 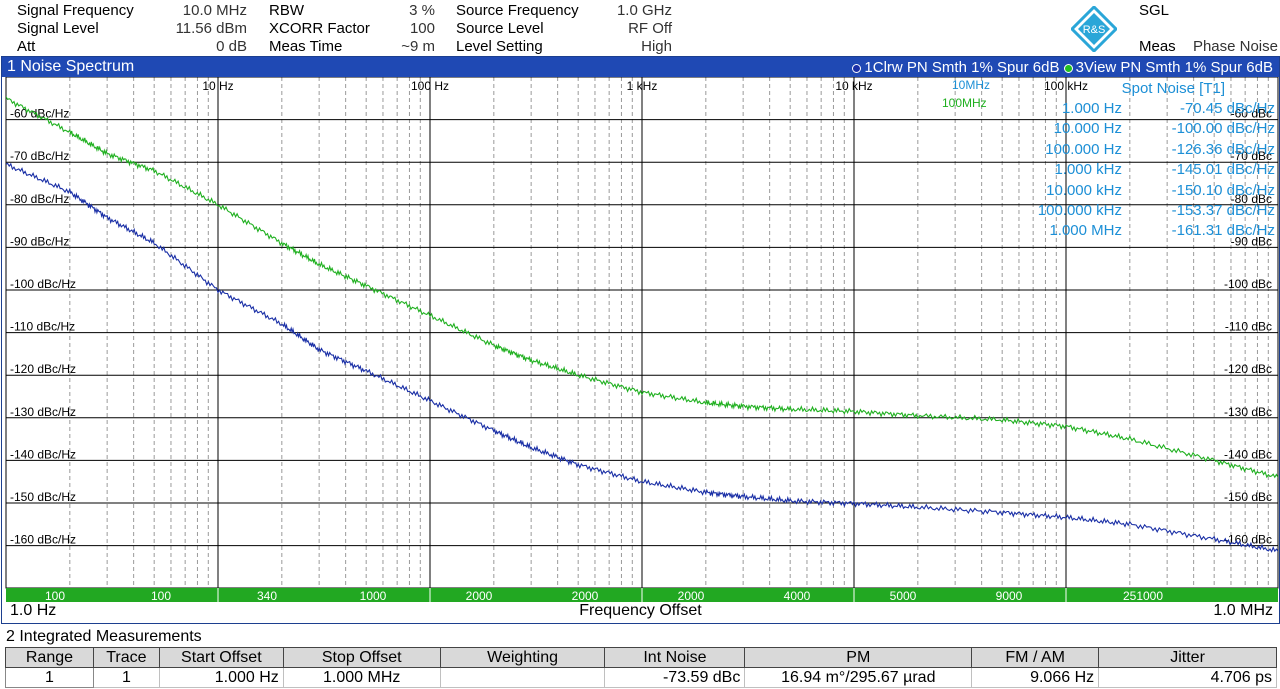 I want to click on column-header: PM, so click(x=858, y=657).